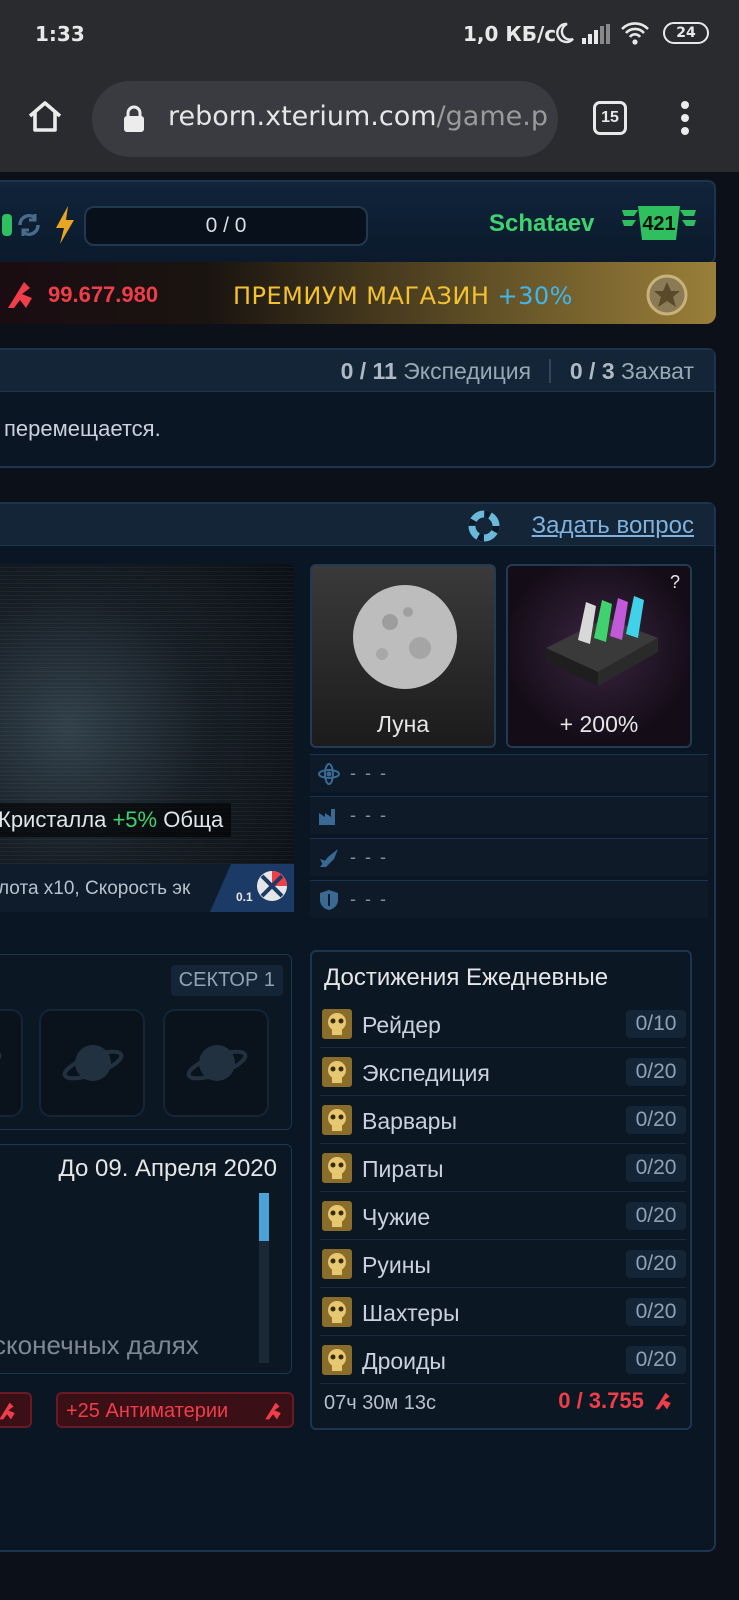  Describe the element at coordinates (656, 1024) in the screenshot. I see `achievement-count: 0/10` at that location.